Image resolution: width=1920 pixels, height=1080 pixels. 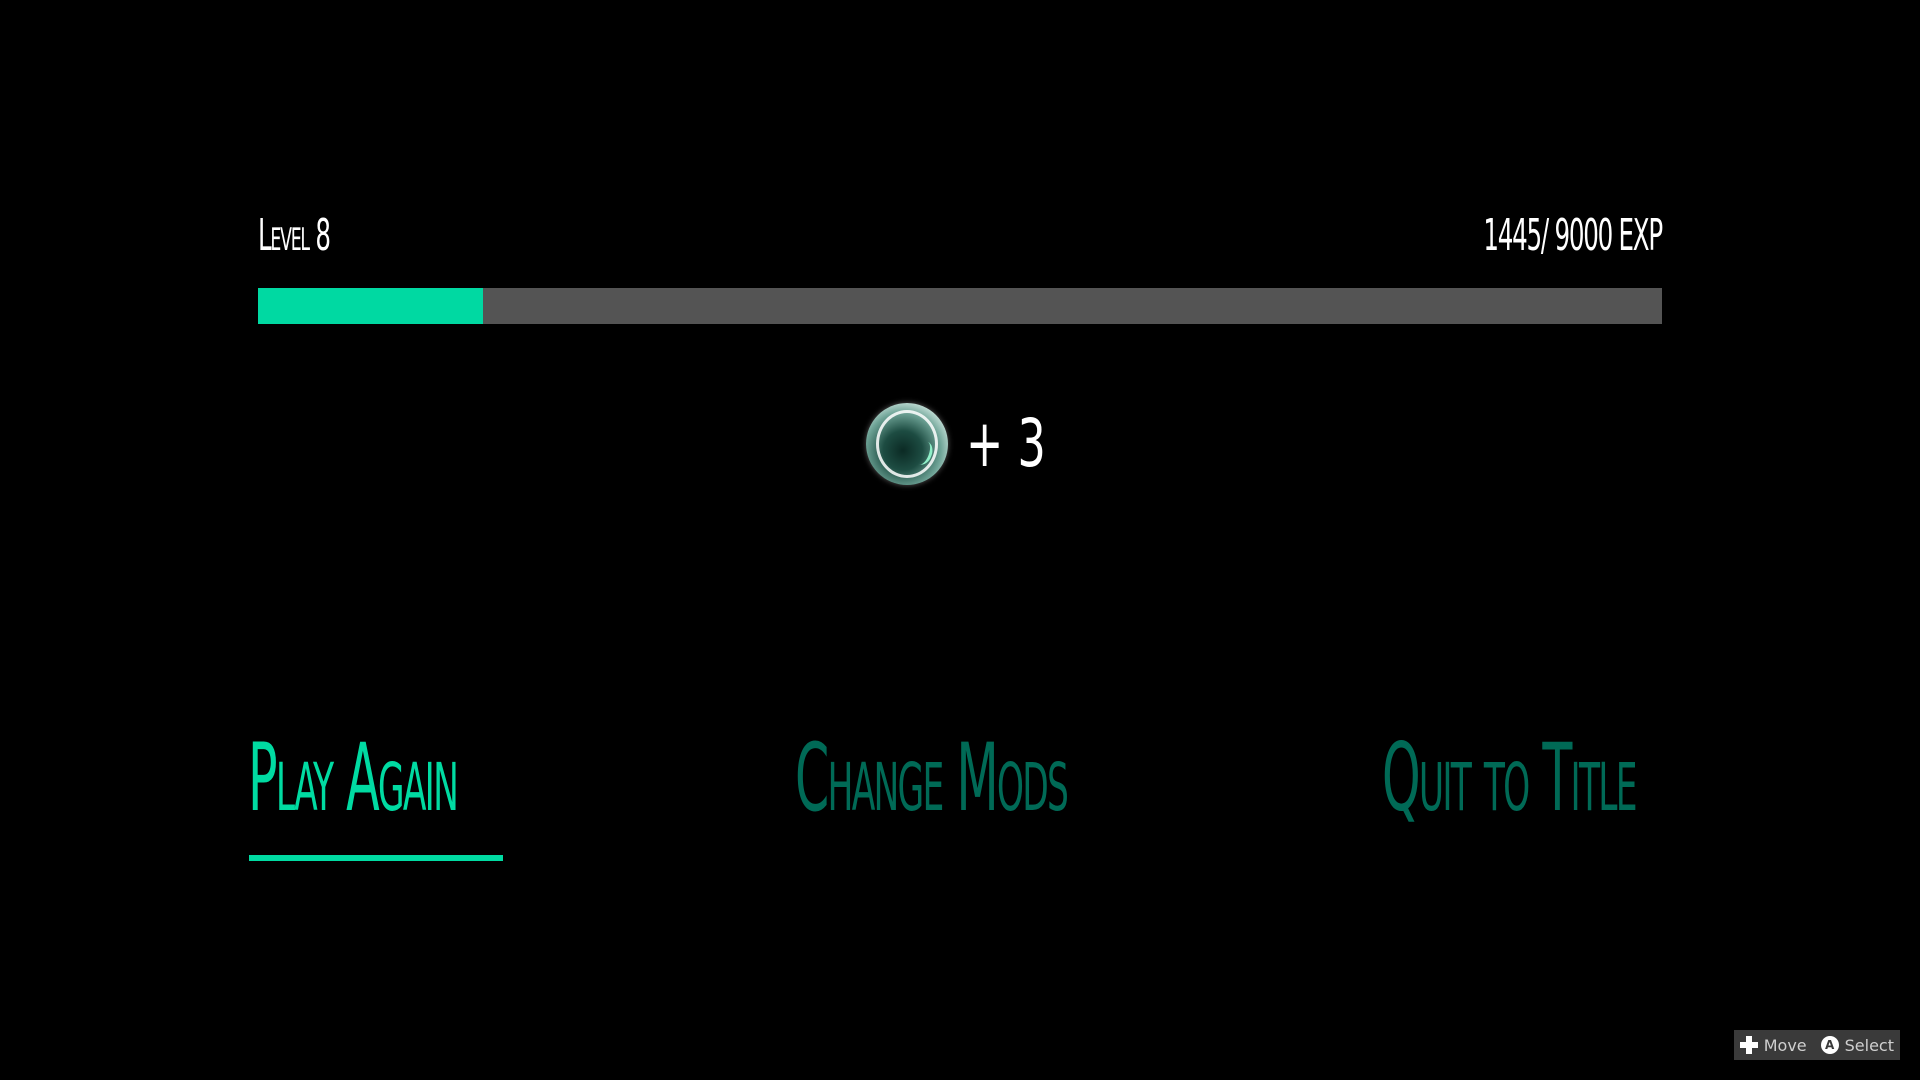 What do you see at coordinates (1006, 443) in the screenshot?
I see `reward-amount: + 3` at bounding box center [1006, 443].